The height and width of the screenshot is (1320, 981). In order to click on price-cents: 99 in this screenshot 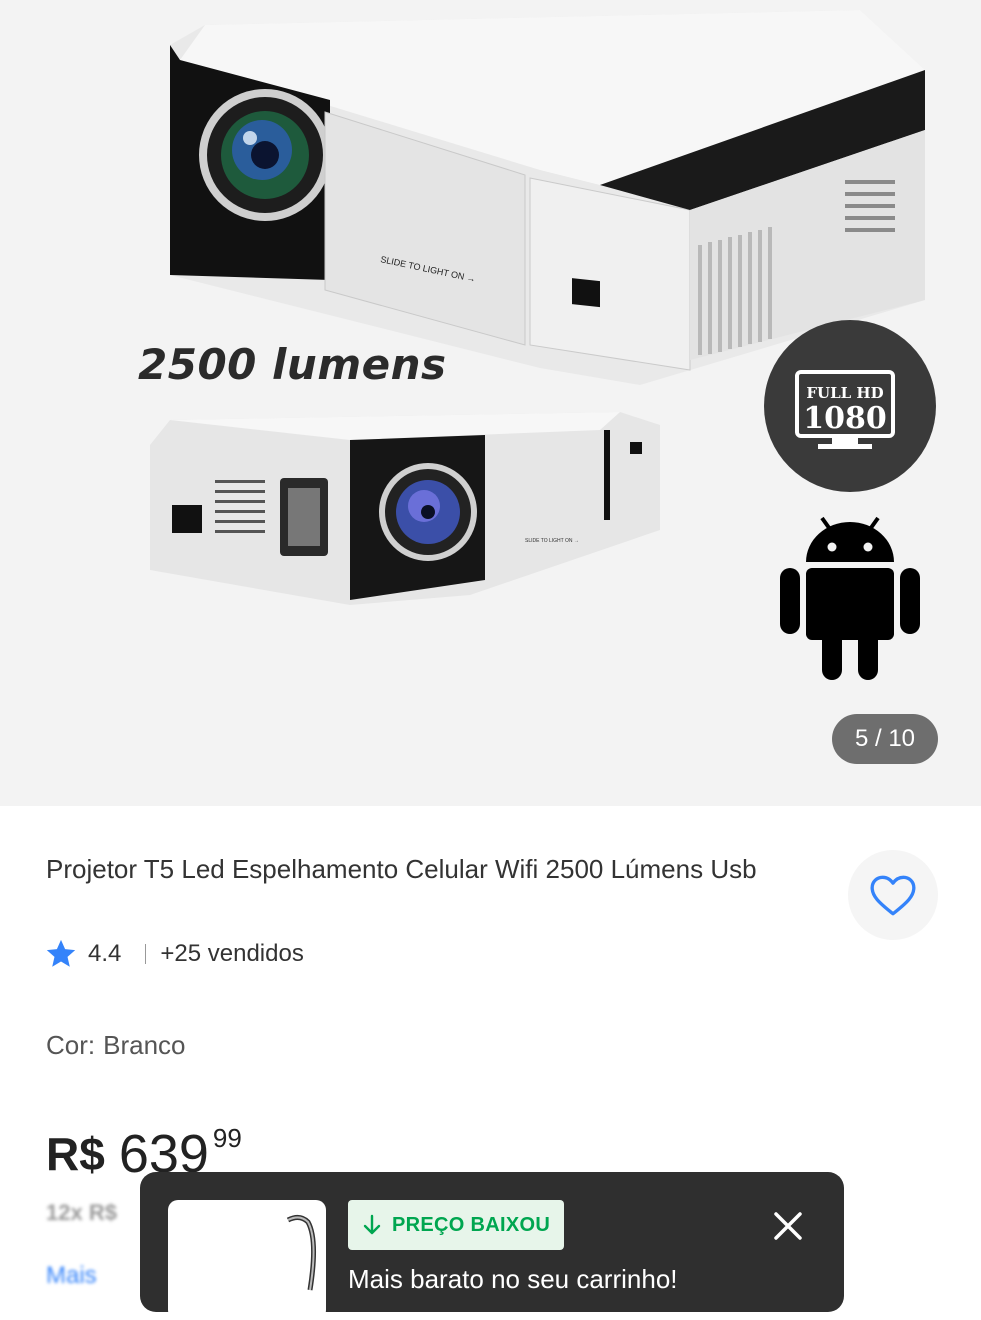, I will do `click(227, 1138)`.